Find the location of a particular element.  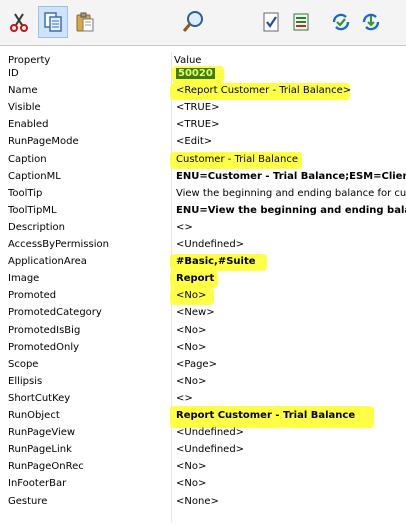

property-name: RunPageOnRec is located at coordinates (46, 466).